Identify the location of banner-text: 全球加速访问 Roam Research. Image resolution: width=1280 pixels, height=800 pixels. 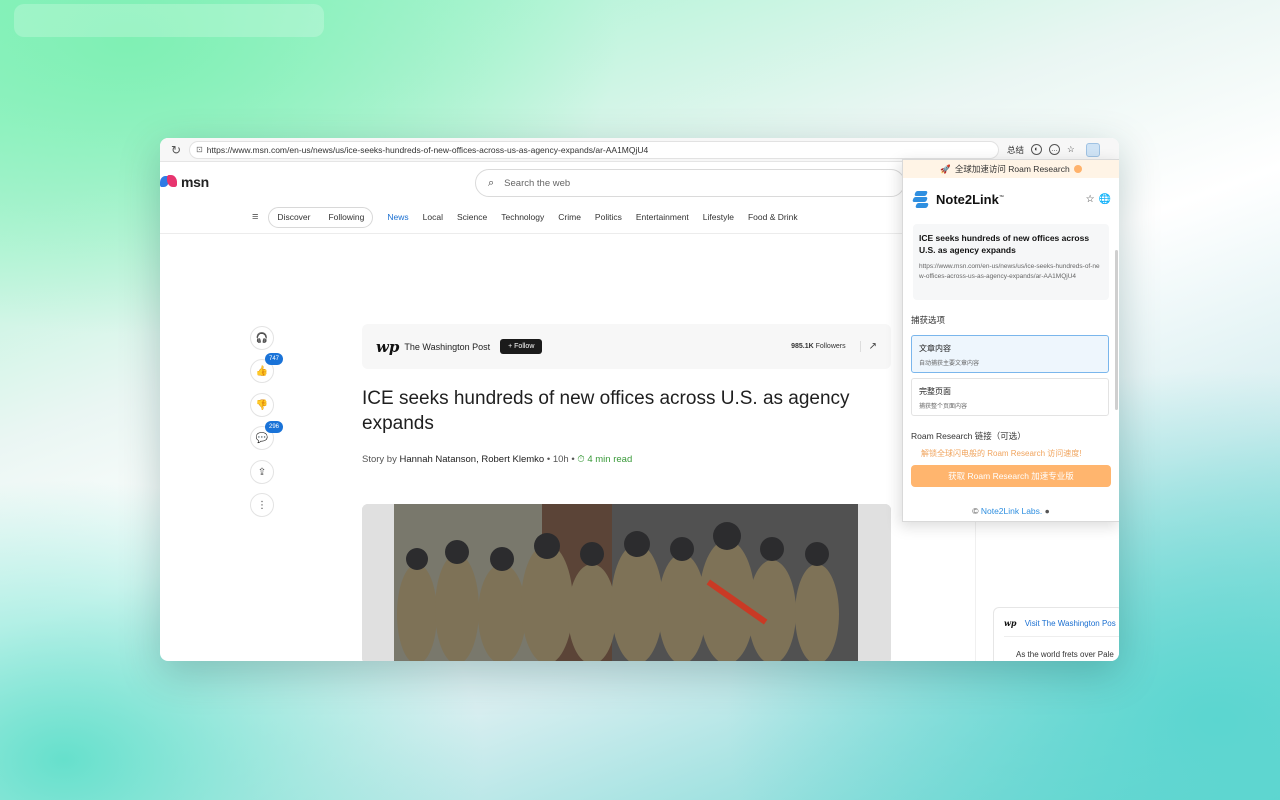
(1012, 169).